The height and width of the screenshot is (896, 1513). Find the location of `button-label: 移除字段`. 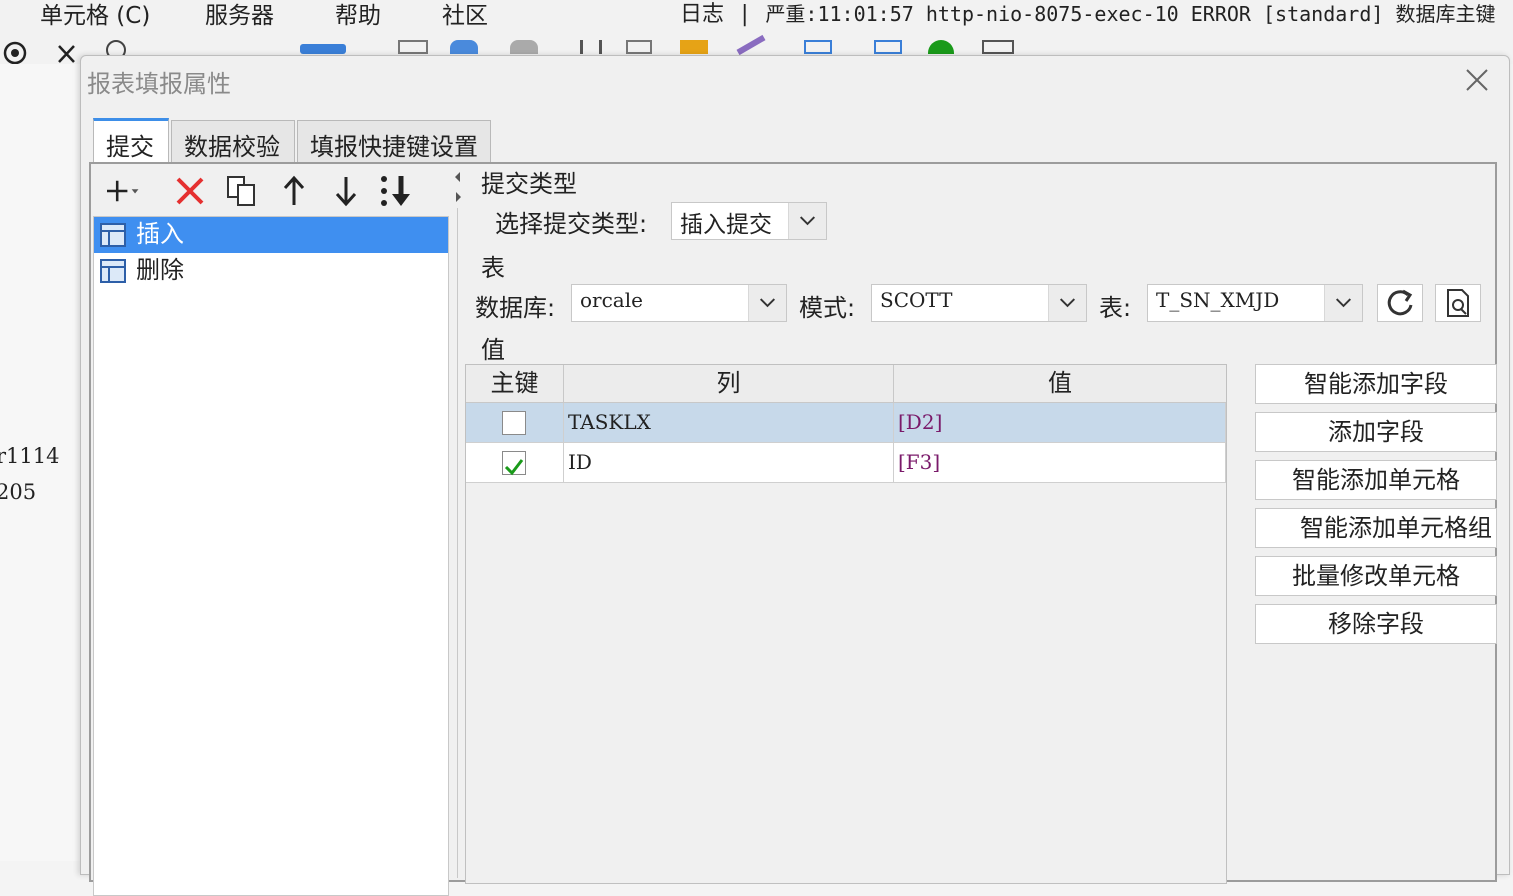

button-label: 移除字段 is located at coordinates (1376, 624).